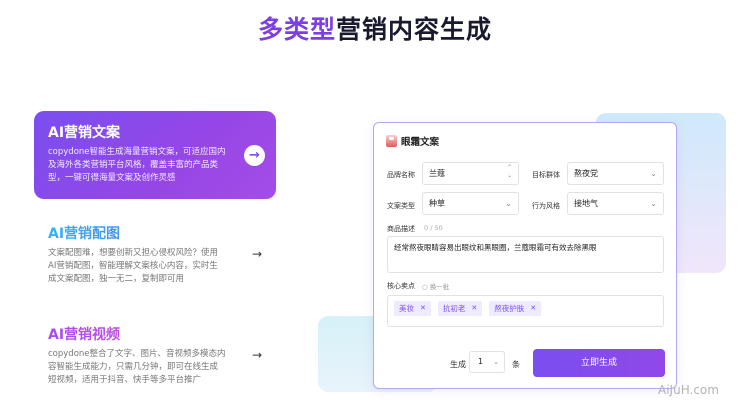 This screenshot has height=406, width=750. I want to click on page-title: 多类型营销内容生成, so click(375, 28).